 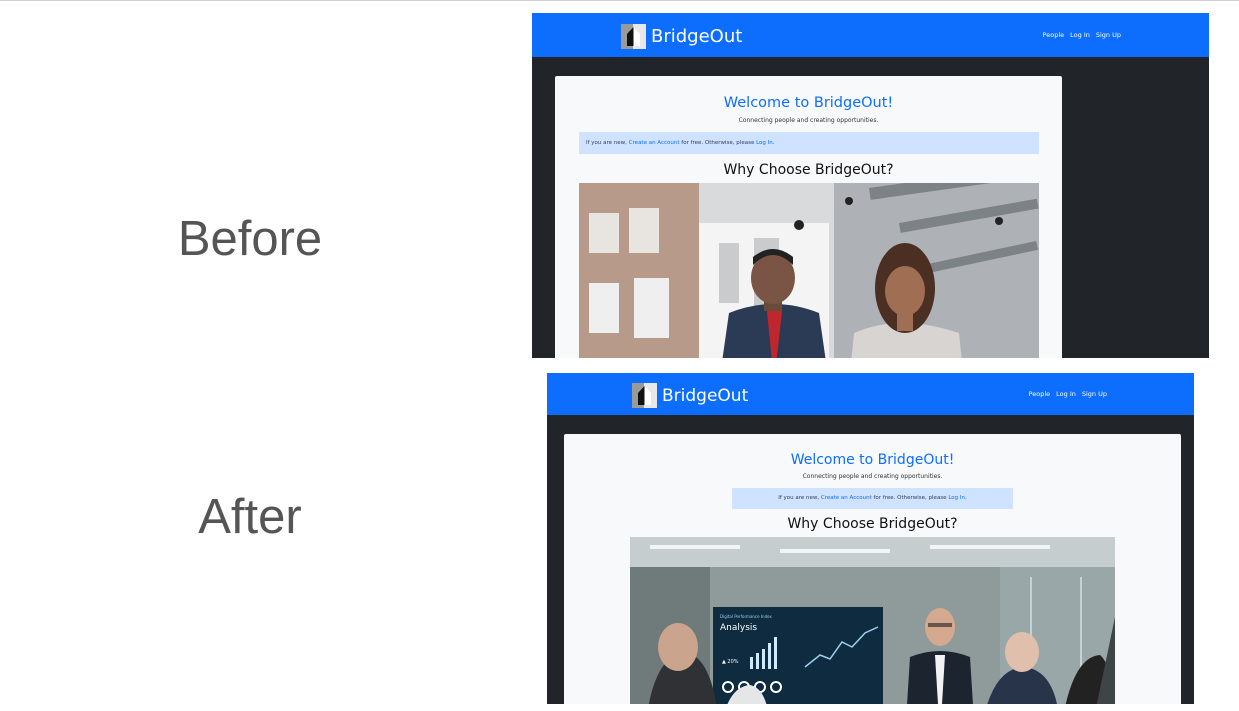 I want to click on hero-photo-meeting-analysis: Digital Performance Index Analysis ▲ 20%, so click(x=872, y=620).